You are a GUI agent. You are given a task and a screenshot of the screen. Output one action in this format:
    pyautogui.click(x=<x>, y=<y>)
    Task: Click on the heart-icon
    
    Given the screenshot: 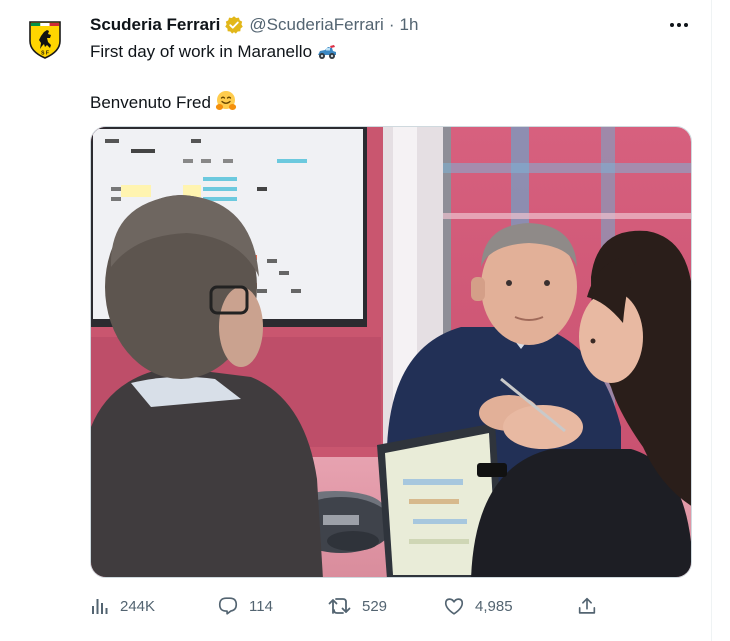 What is the action you would take?
    pyautogui.click(x=454, y=606)
    